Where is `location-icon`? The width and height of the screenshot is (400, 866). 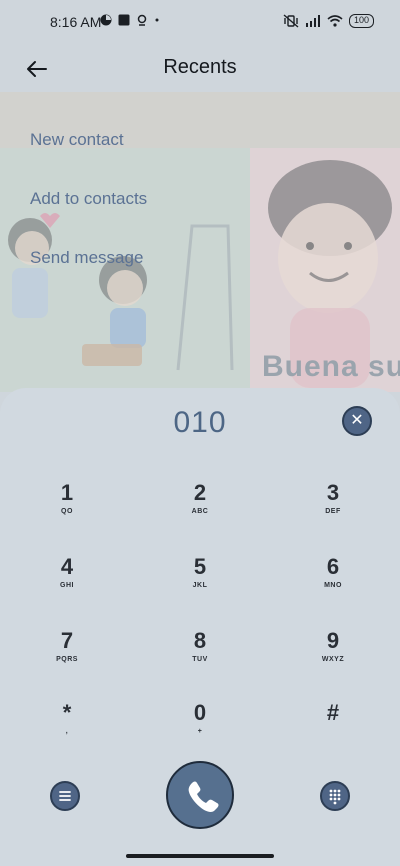 location-icon is located at coordinates (142, 20).